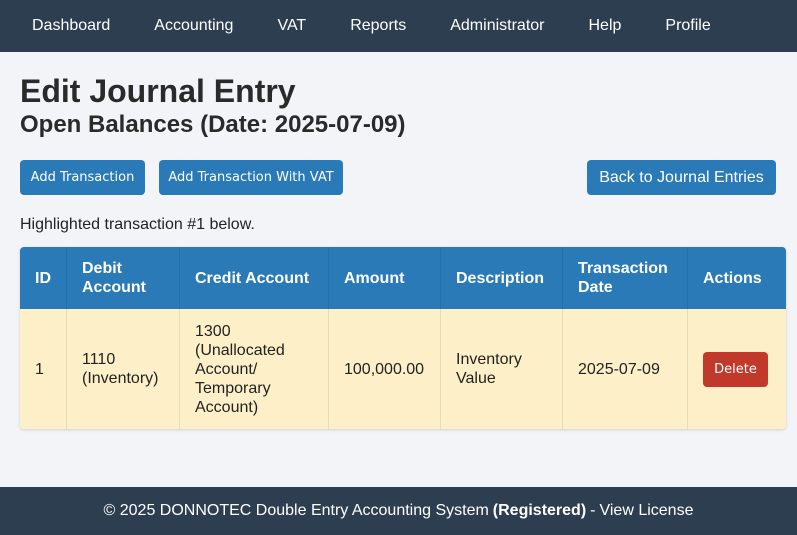 Image resolution: width=797 pixels, height=535 pixels. I want to click on nav-help: Help, so click(604, 26).